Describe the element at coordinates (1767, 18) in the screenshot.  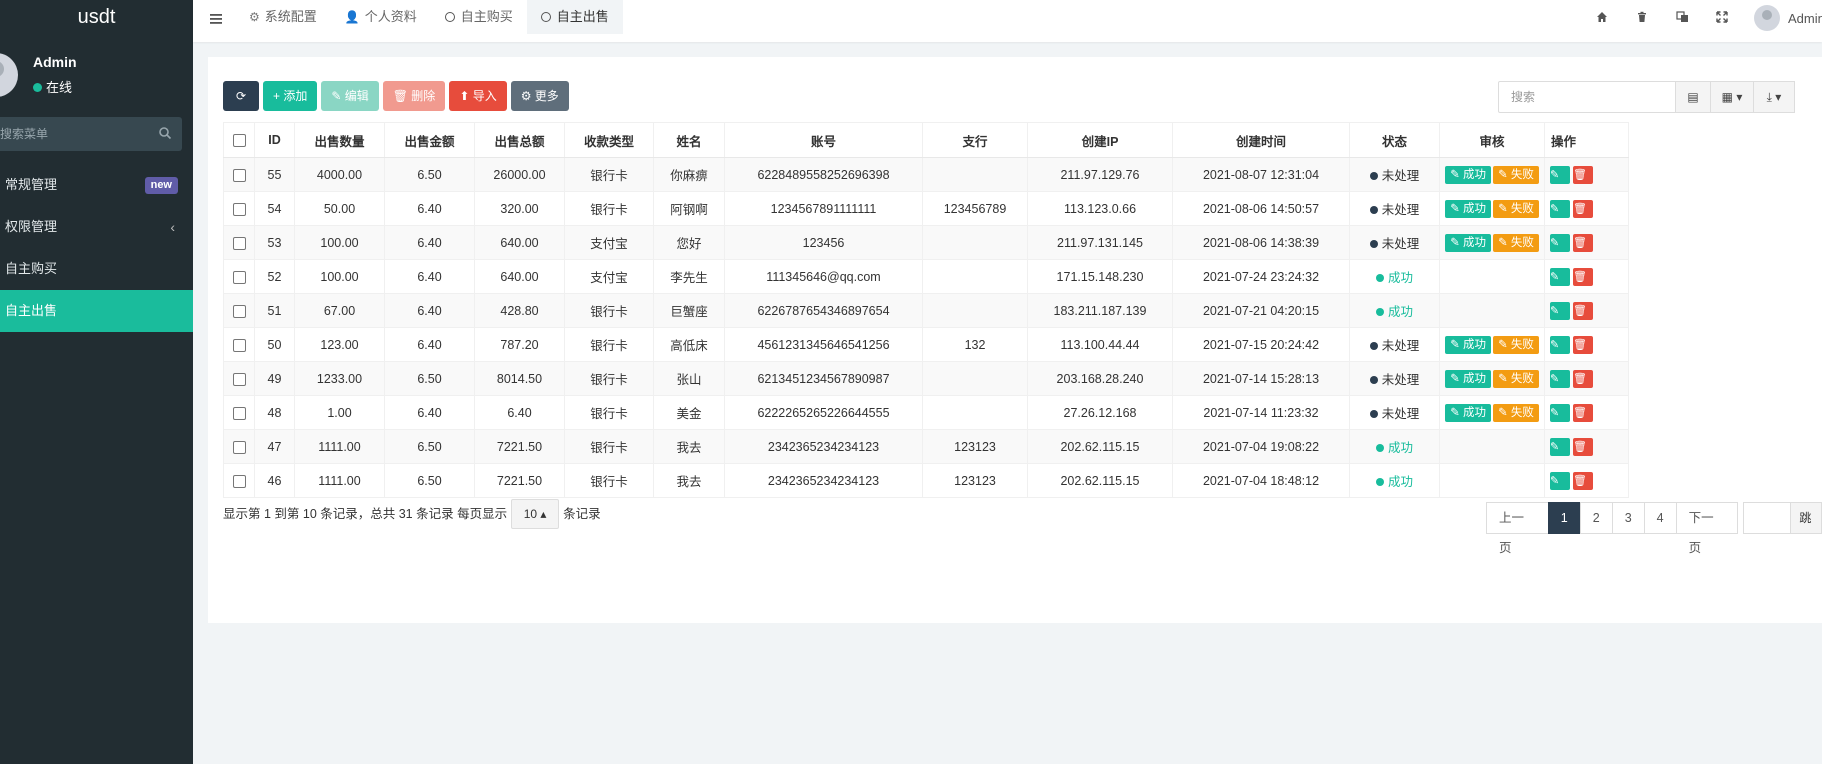
I see `avatar` at that location.